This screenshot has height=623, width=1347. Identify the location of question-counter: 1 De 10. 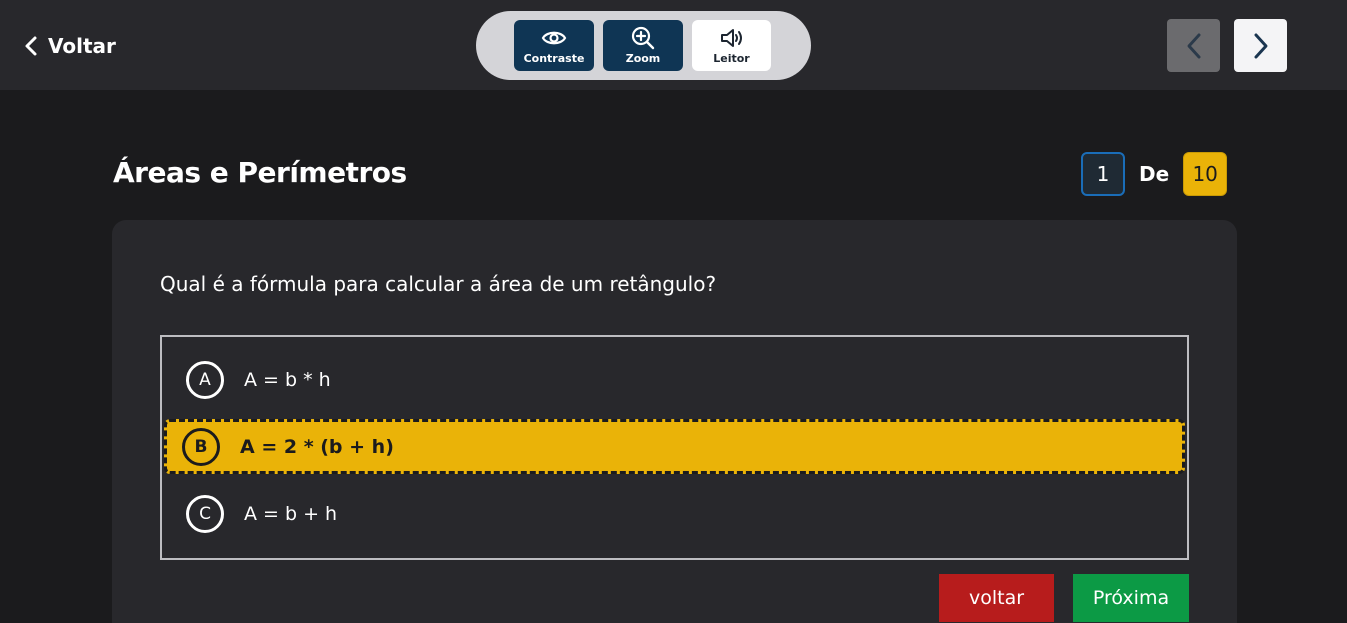
(1154, 174).